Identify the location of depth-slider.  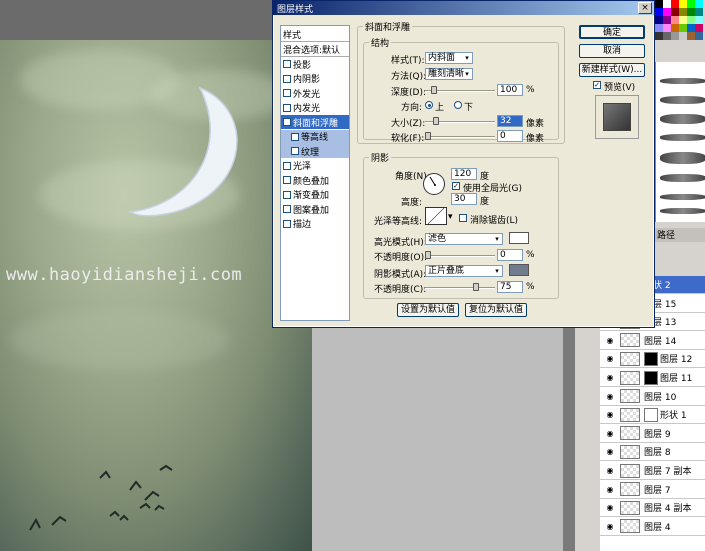
(460, 90).